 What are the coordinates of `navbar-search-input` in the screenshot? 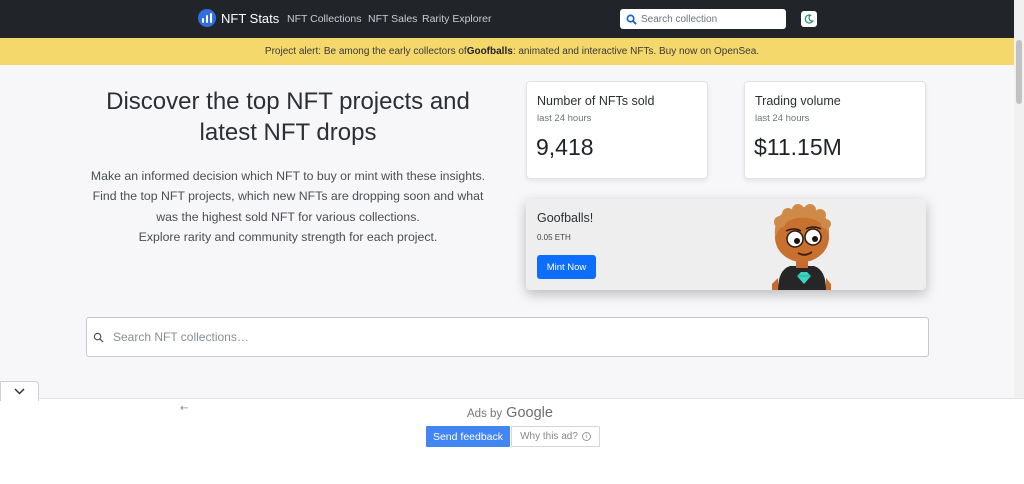 It's located at (711, 19).